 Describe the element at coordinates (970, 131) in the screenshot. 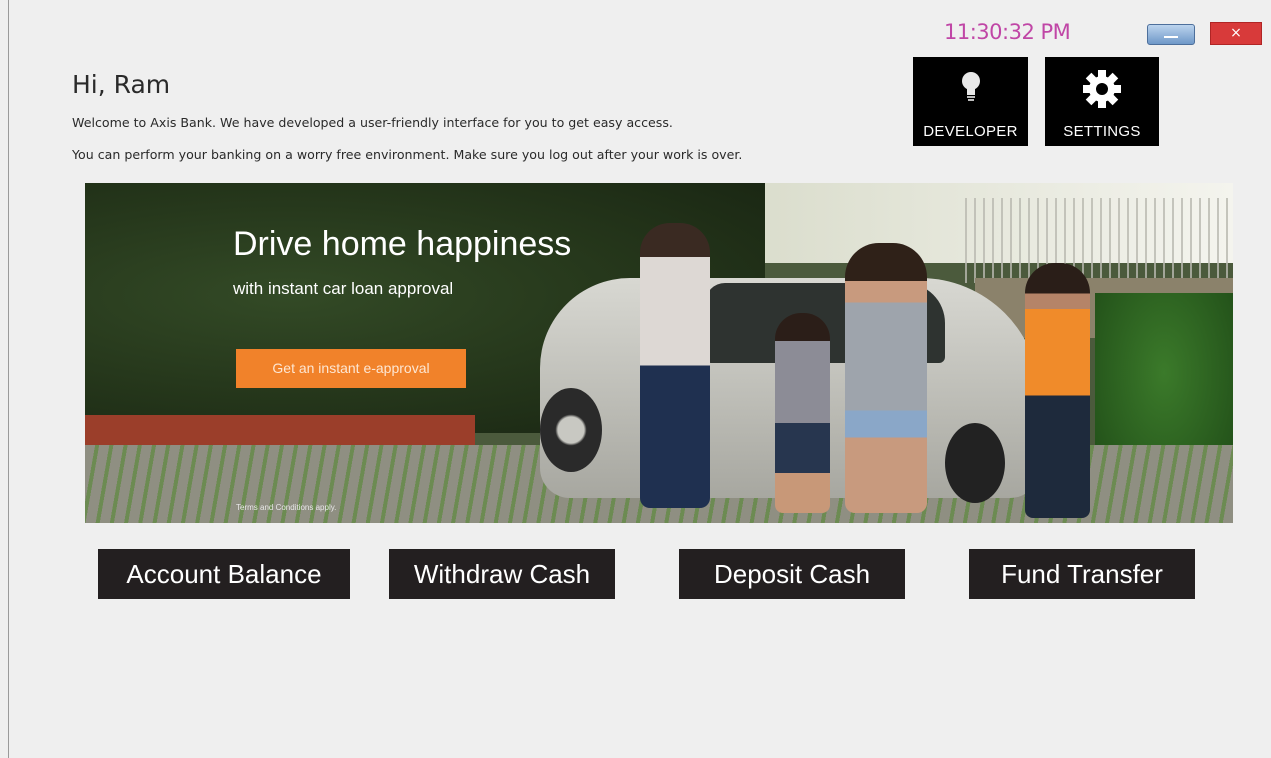

I see `developer-label: DEVELOPER` at that location.